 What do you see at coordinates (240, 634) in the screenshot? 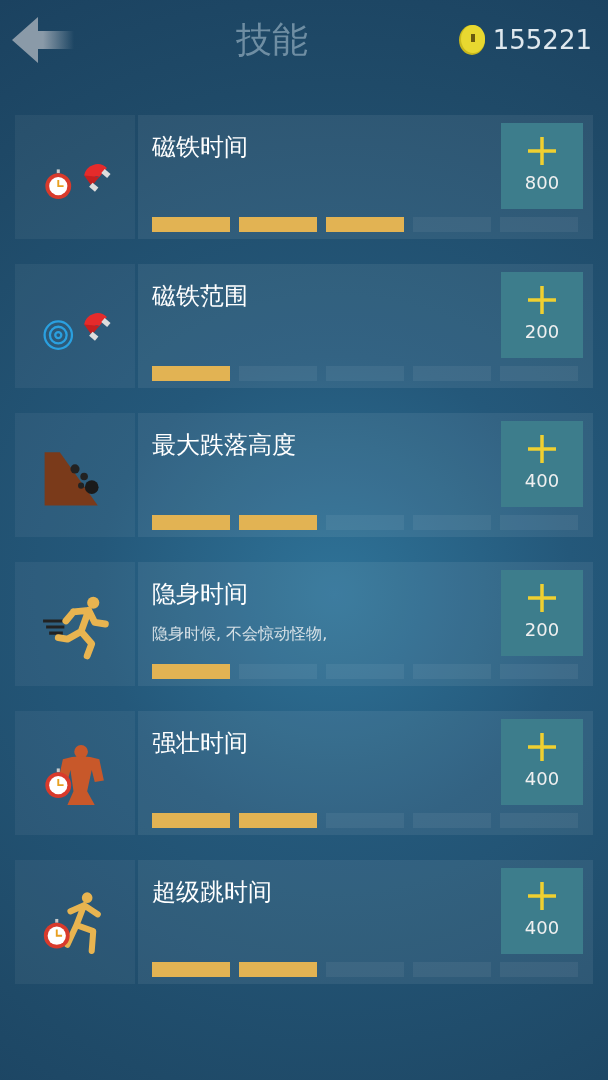
I see `skill-description: 隐身时候, 不会惊动怪物,` at bounding box center [240, 634].